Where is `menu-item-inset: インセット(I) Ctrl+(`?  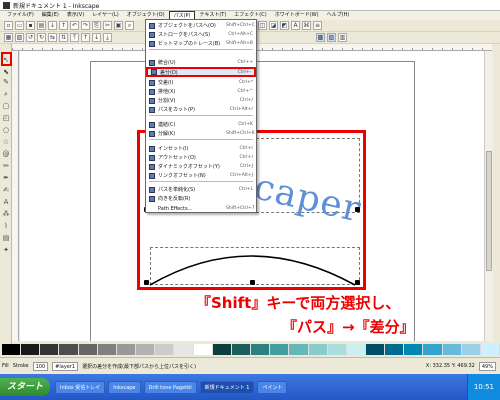
menu-item-inset: インセット(I) Ctrl+( is located at coordinates (201, 148).